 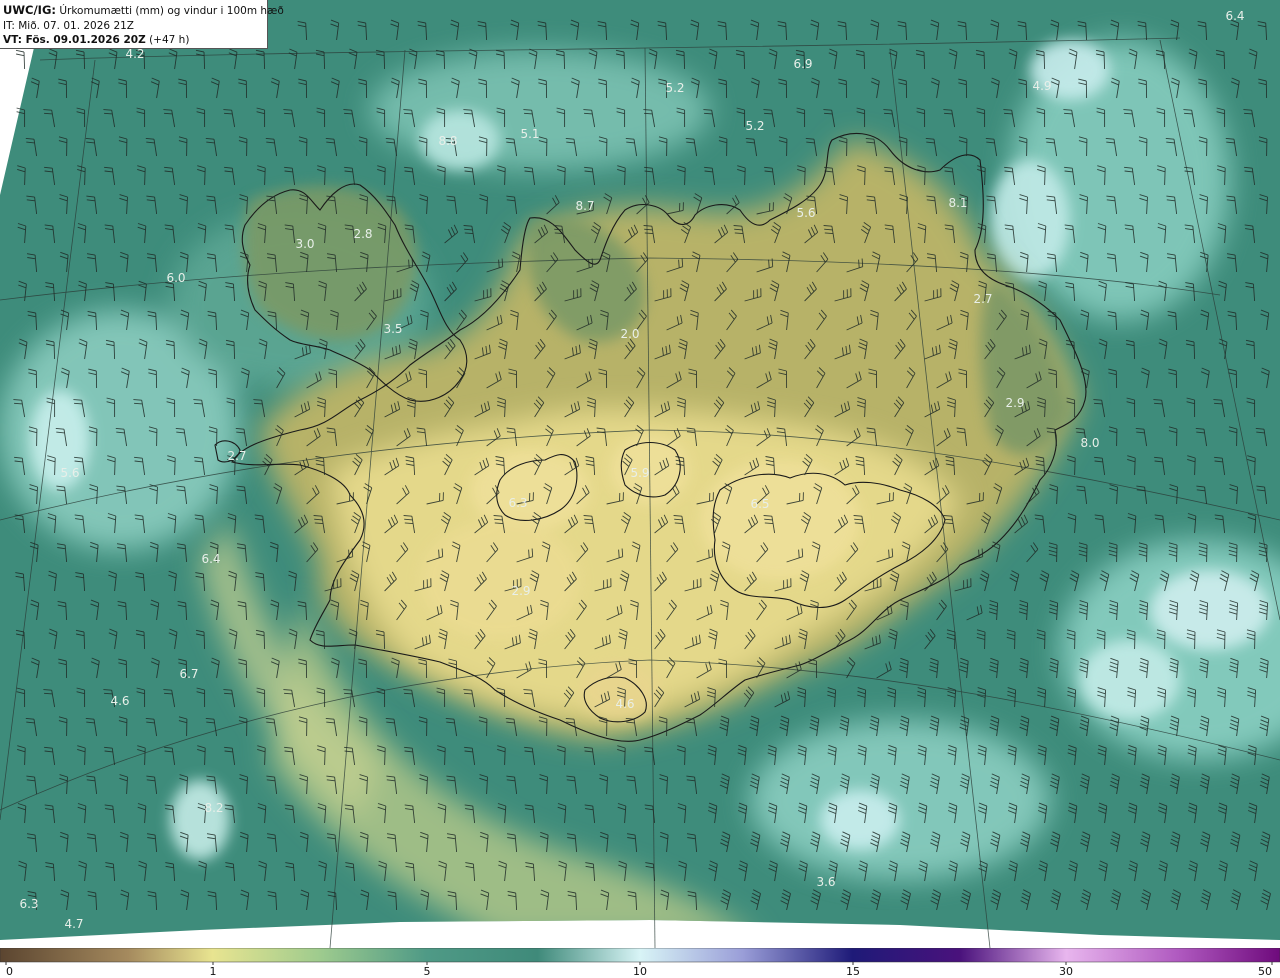 I want to click on valid-time: VT: Fös. 09.01.2026 20Z, so click(x=74, y=40).